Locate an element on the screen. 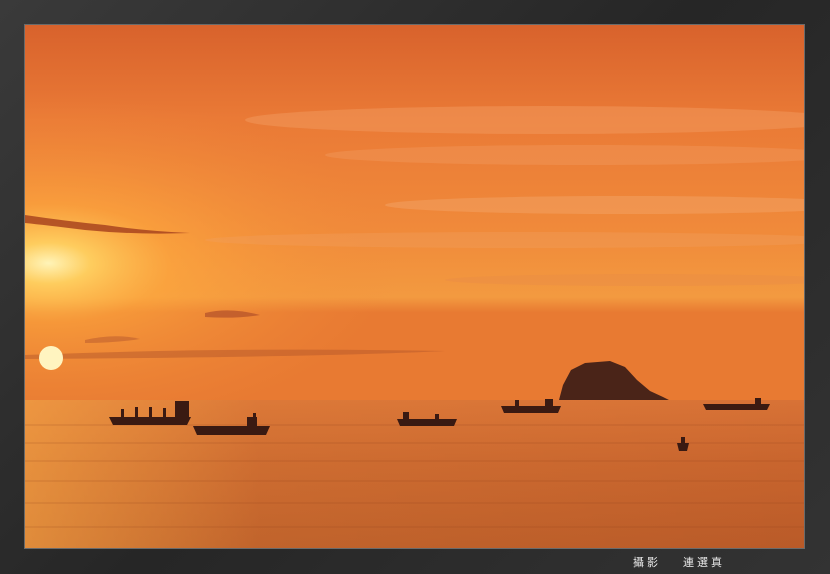  photographer-name: 連選真 is located at coordinates (704, 562).